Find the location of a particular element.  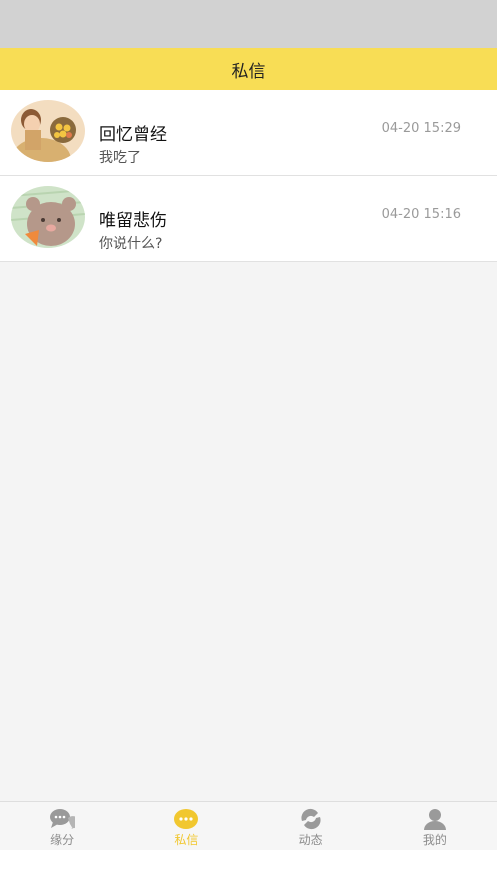

conversation-item: 唯留悲伤 你说什么? 04-20 15:16 is located at coordinates (248, 219).